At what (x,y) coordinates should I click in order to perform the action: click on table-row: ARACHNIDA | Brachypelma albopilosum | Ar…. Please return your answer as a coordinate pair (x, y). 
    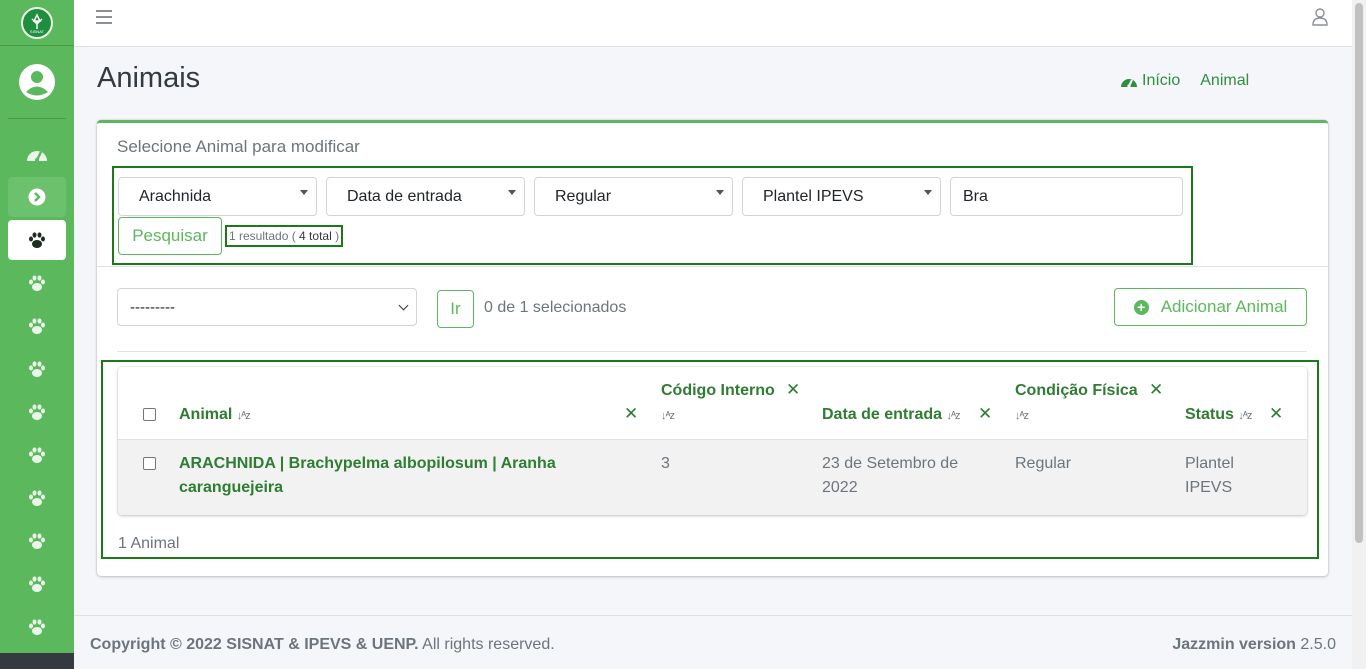
    Looking at the image, I should click on (712, 477).